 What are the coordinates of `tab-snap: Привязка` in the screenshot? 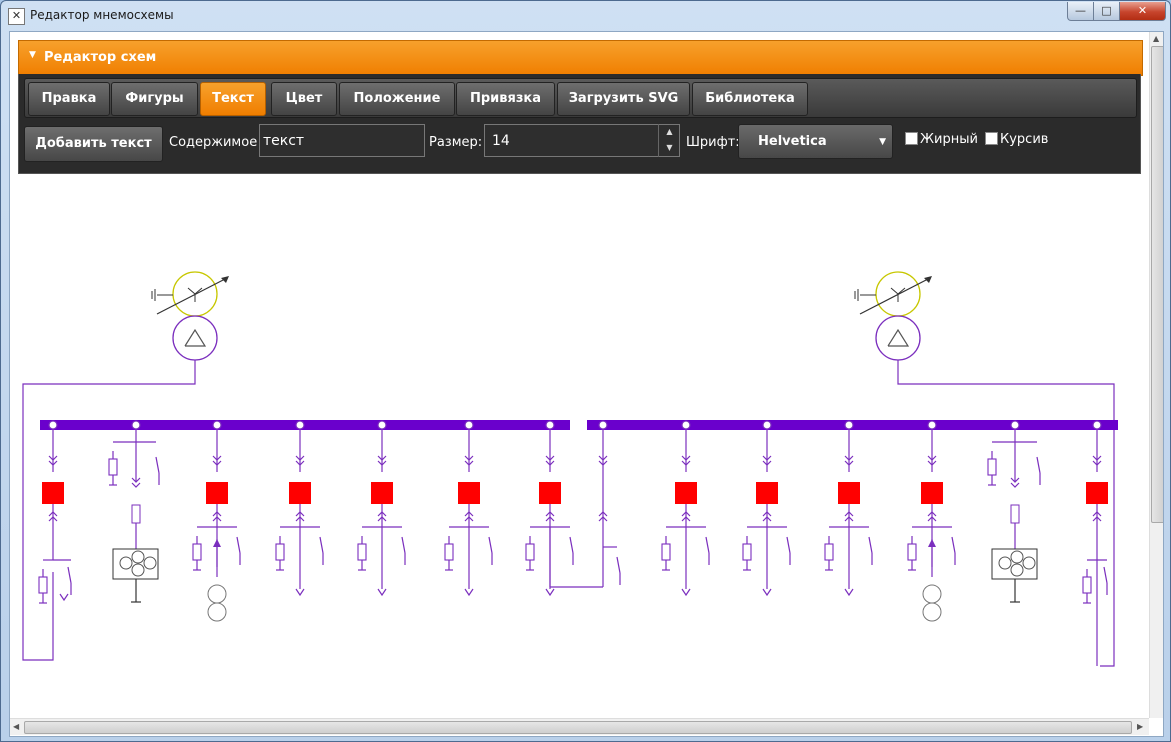 It's located at (505, 99).